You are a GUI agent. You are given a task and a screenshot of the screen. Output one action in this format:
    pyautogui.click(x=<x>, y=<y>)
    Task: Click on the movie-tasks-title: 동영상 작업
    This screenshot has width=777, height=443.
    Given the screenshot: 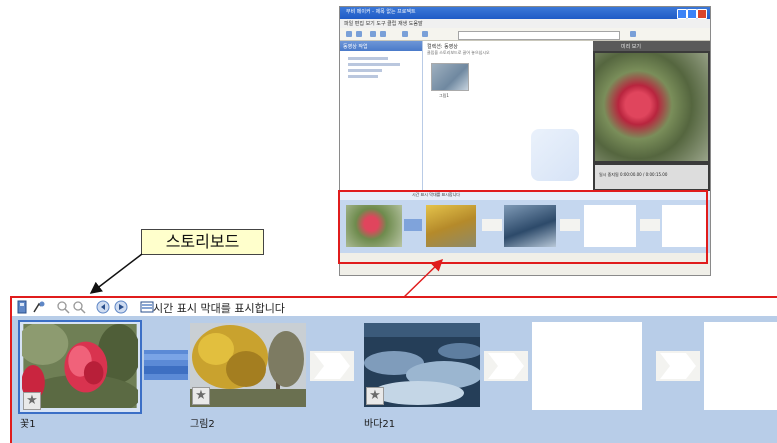 What is the action you would take?
    pyautogui.click(x=355, y=47)
    